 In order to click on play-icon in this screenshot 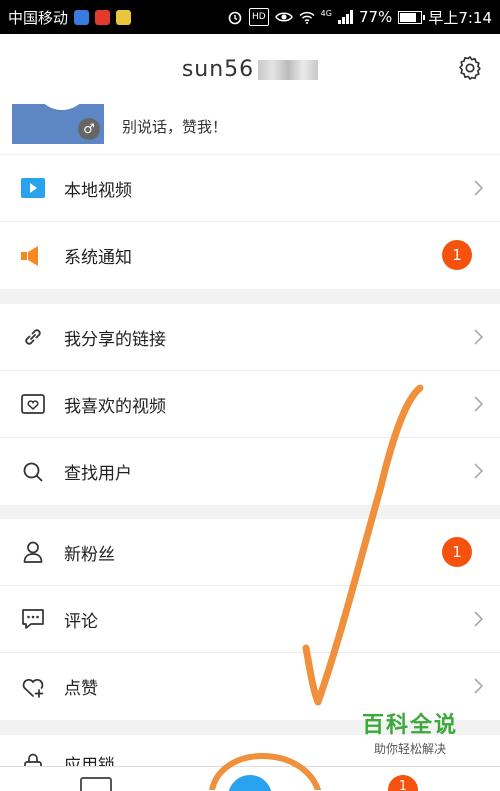, I will do `click(33, 188)`.